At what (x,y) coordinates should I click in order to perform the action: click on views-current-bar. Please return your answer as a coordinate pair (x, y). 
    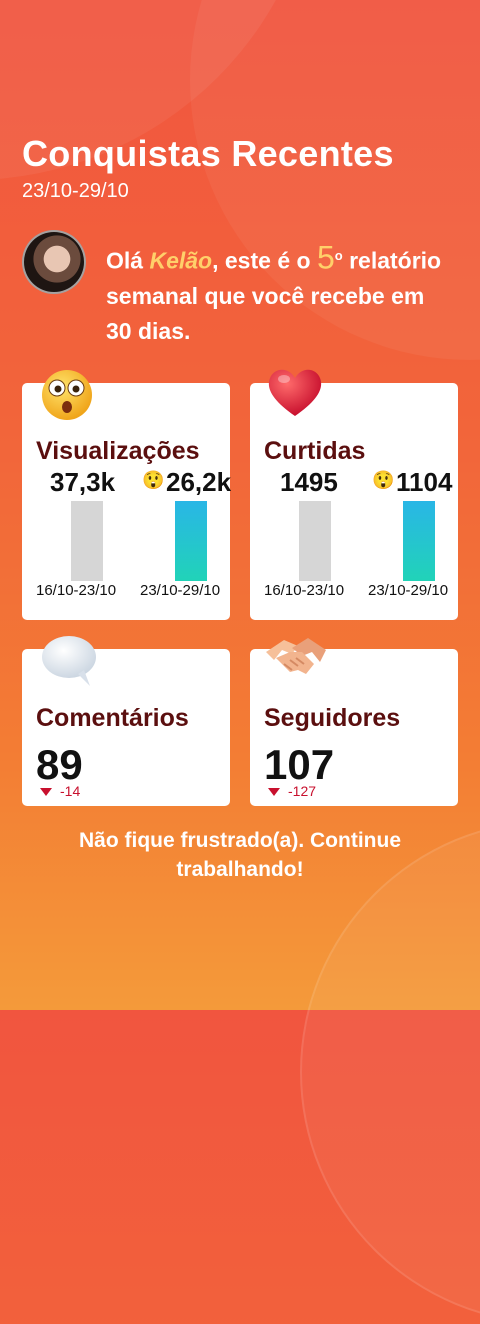
    Looking at the image, I should click on (191, 541).